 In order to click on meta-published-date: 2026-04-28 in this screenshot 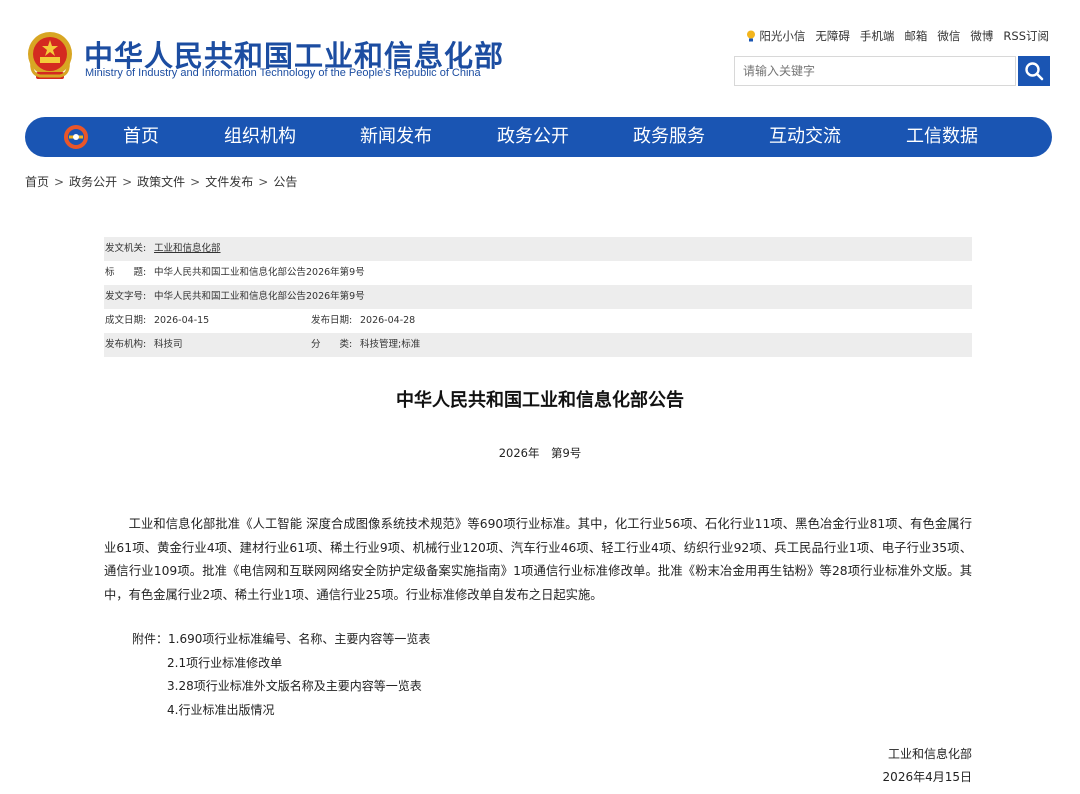, I will do `click(388, 320)`.